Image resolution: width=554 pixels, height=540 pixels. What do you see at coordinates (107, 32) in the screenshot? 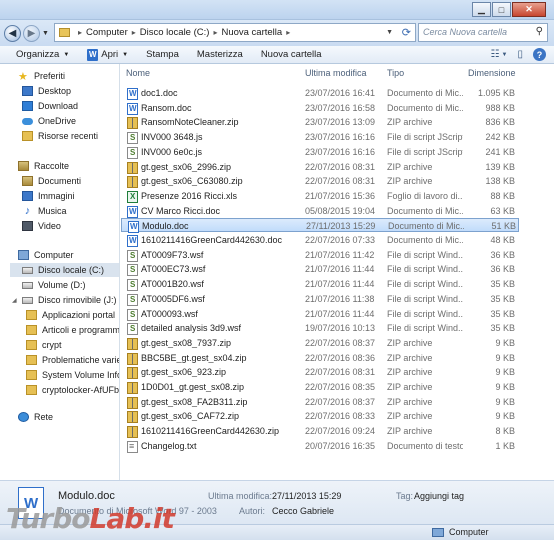
I see `breadcrumb-computer: Computer` at bounding box center [107, 32].